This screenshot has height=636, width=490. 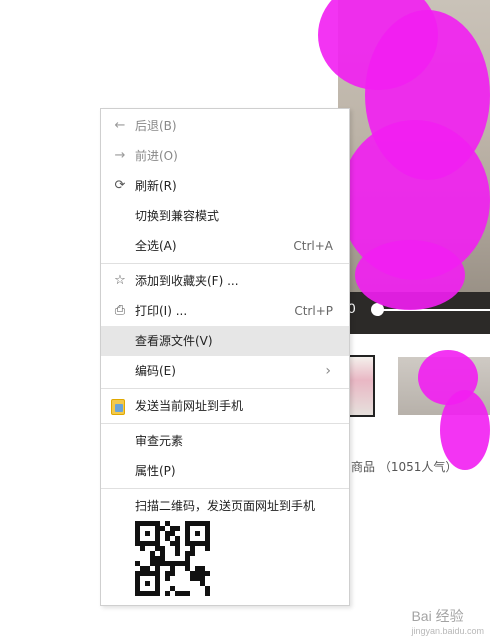 I want to click on shortcut-label: Ctrl+A, so click(x=313, y=246).